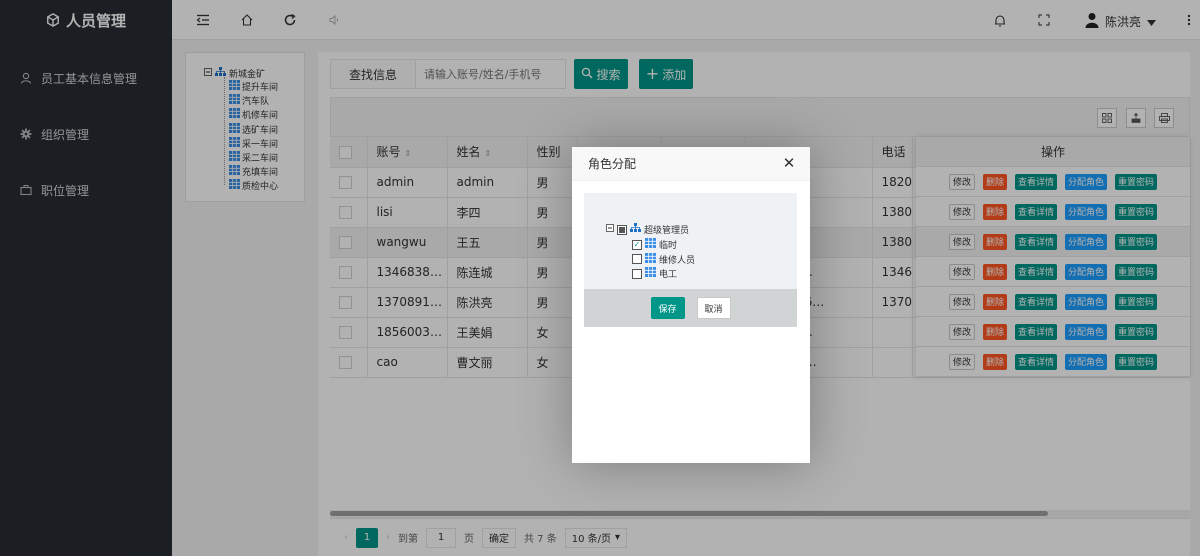 This screenshot has height=556, width=1200. Describe the element at coordinates (610, 229) in the screenshot. I see `collapse-toggle-icon` at that location.